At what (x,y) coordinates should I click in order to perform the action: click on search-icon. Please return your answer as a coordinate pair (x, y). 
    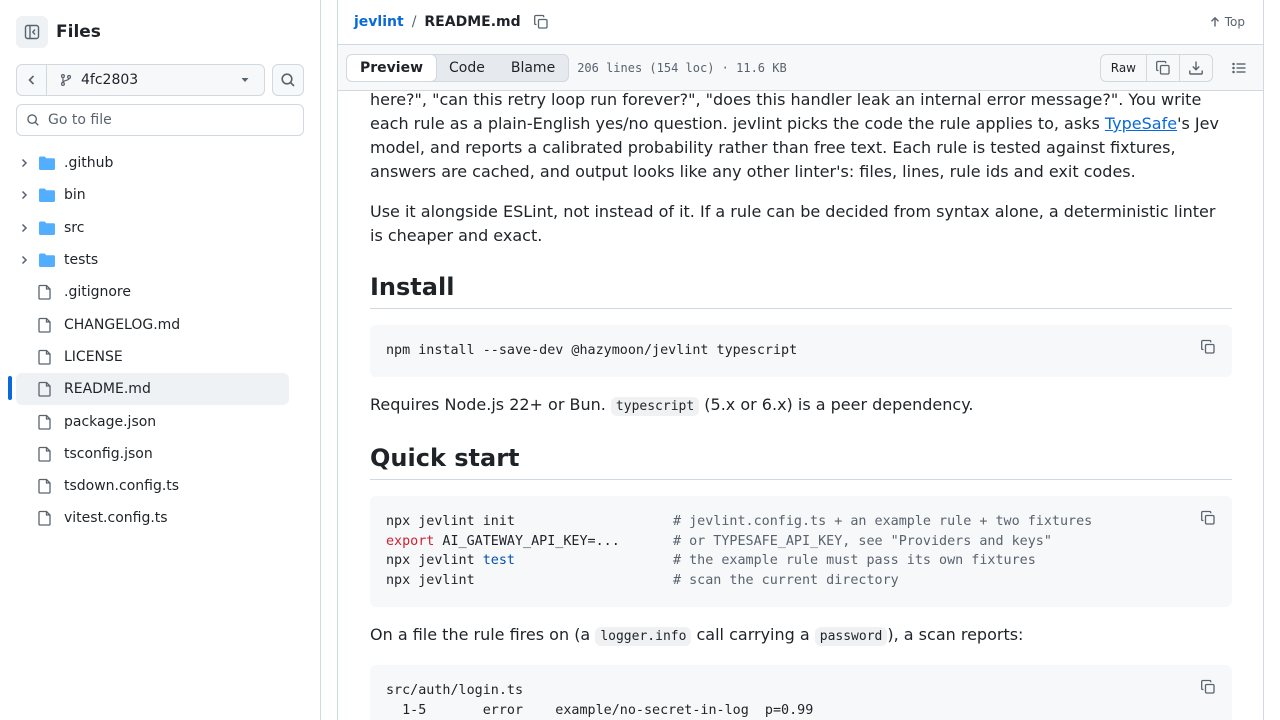
    Looking at the image, I should click on (33, 120).